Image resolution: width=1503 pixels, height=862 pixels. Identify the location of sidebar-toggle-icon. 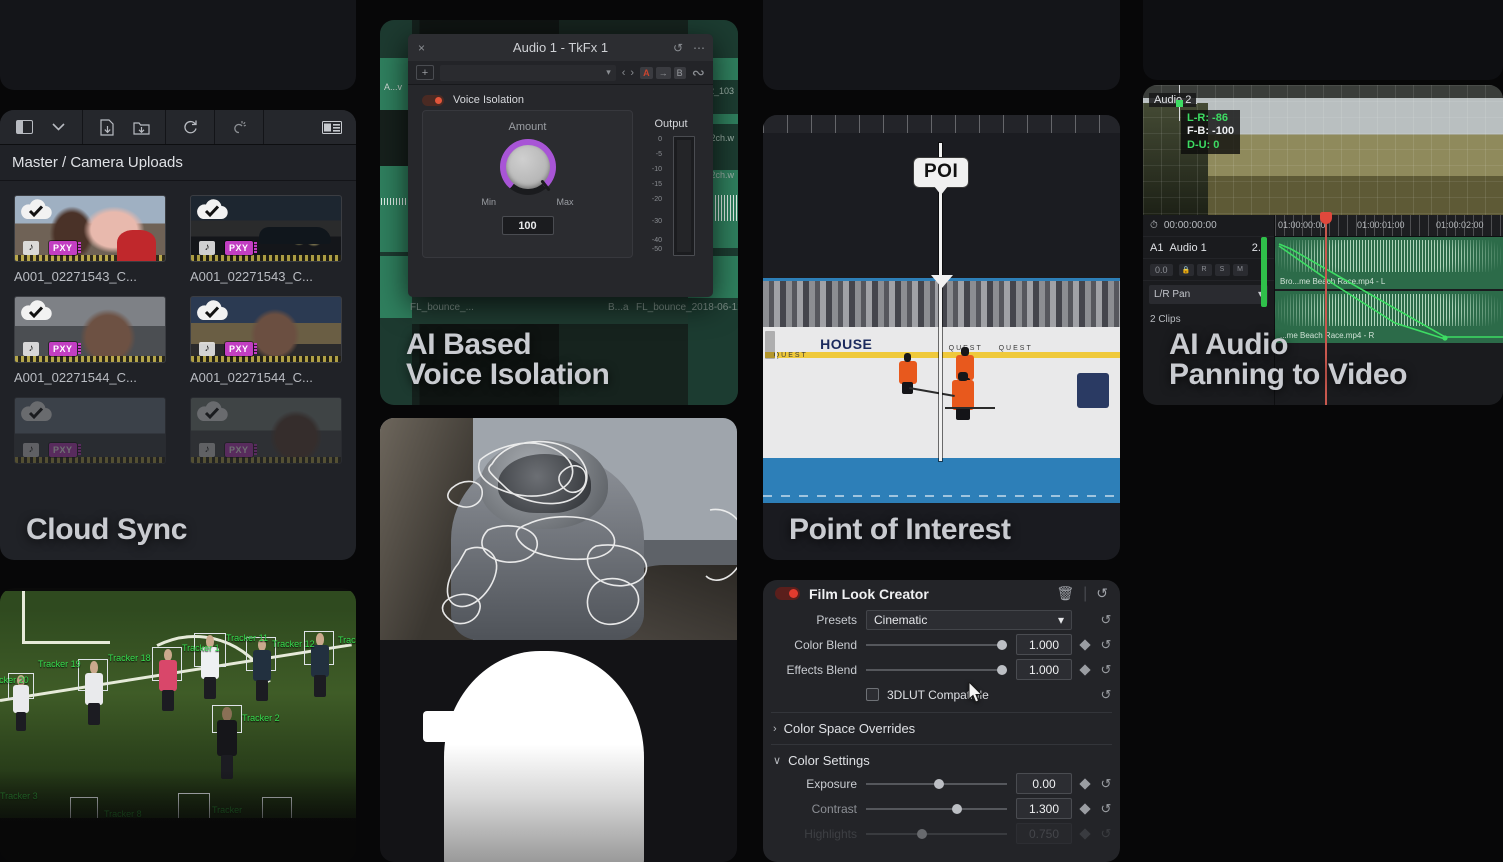
(24, 127).